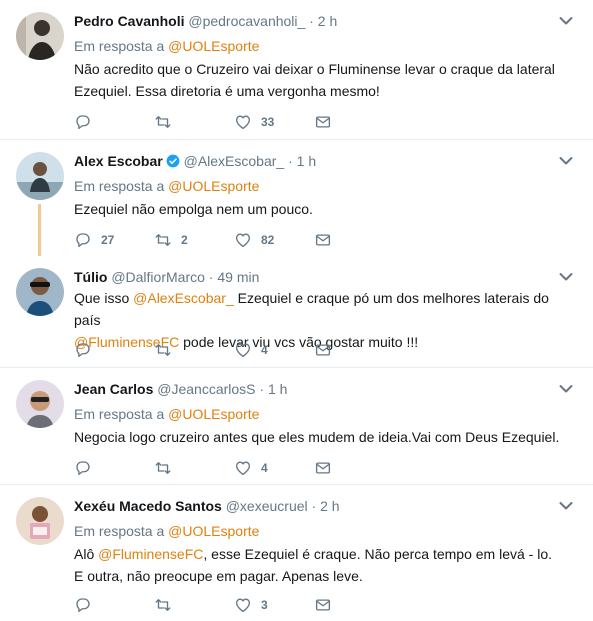 The image size is (593, 621). Describe the element at coordinates (264, 468) in the screenshot. I see `like-count: 4` at that location.